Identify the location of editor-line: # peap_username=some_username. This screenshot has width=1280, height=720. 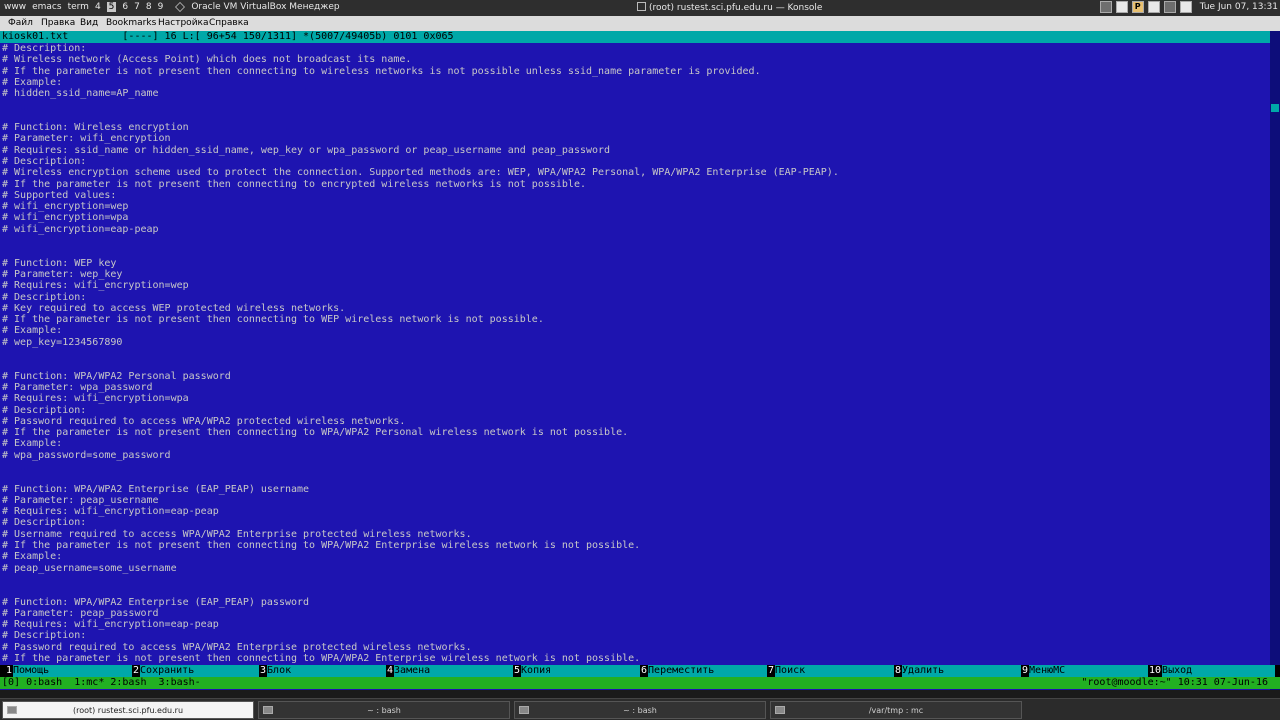
(635, 568).